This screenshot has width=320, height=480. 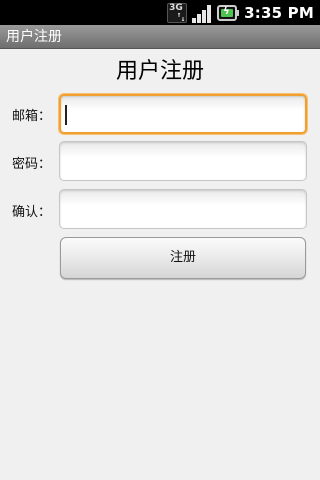 I want to click on title-bar: 用户注册, so click(x=160, y=37).